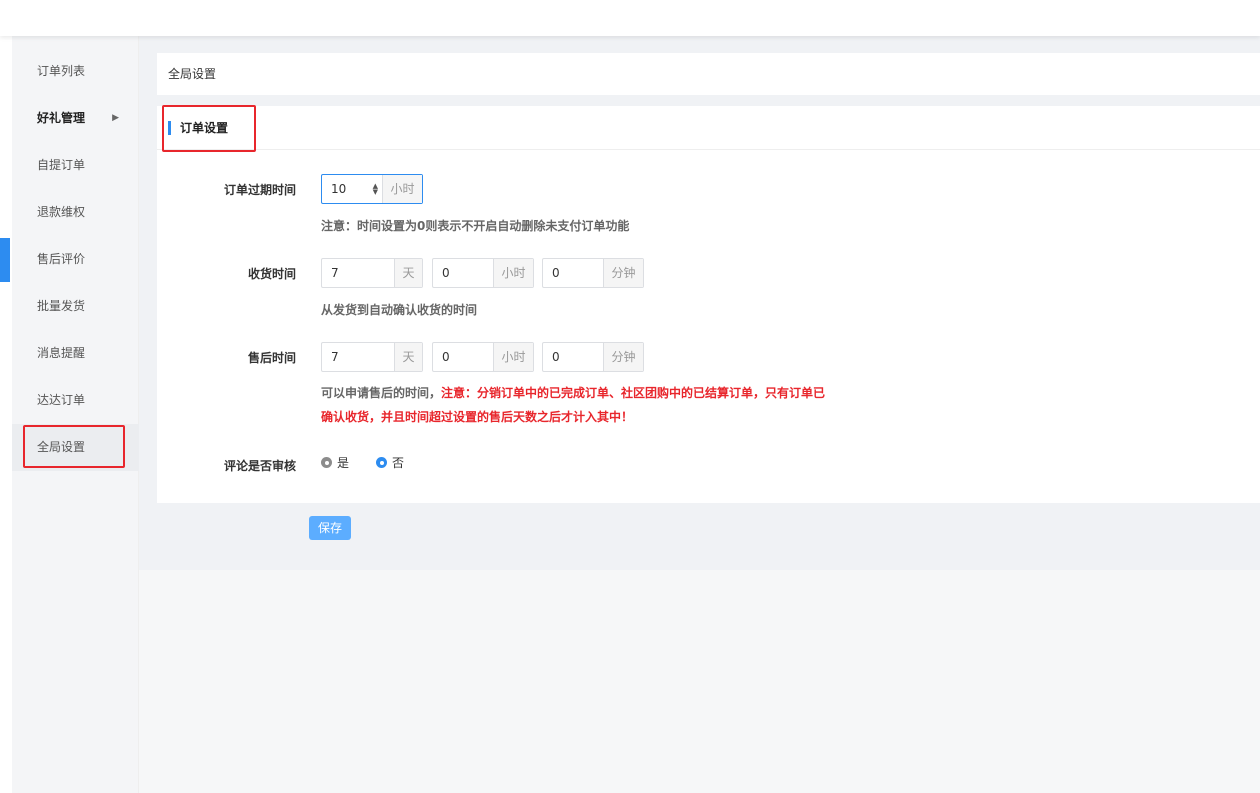 The width and height of the screenshot is (1260, 793). What do you see at coordinates (402, 189) in the screenshot?
I see `expire-unit: 小时` at bounding box center [402, 189].